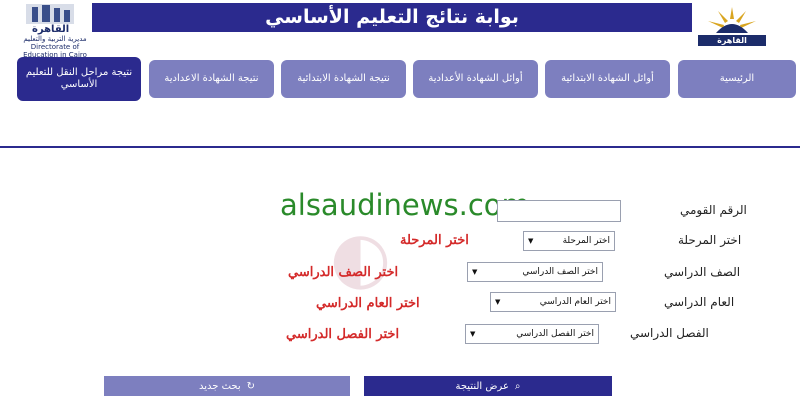 The width and height of the screenshot is (800, 400). Describe the element at coordinates (251, 386) in the screenshot. I see `refresh-icon: ↻` at that location.